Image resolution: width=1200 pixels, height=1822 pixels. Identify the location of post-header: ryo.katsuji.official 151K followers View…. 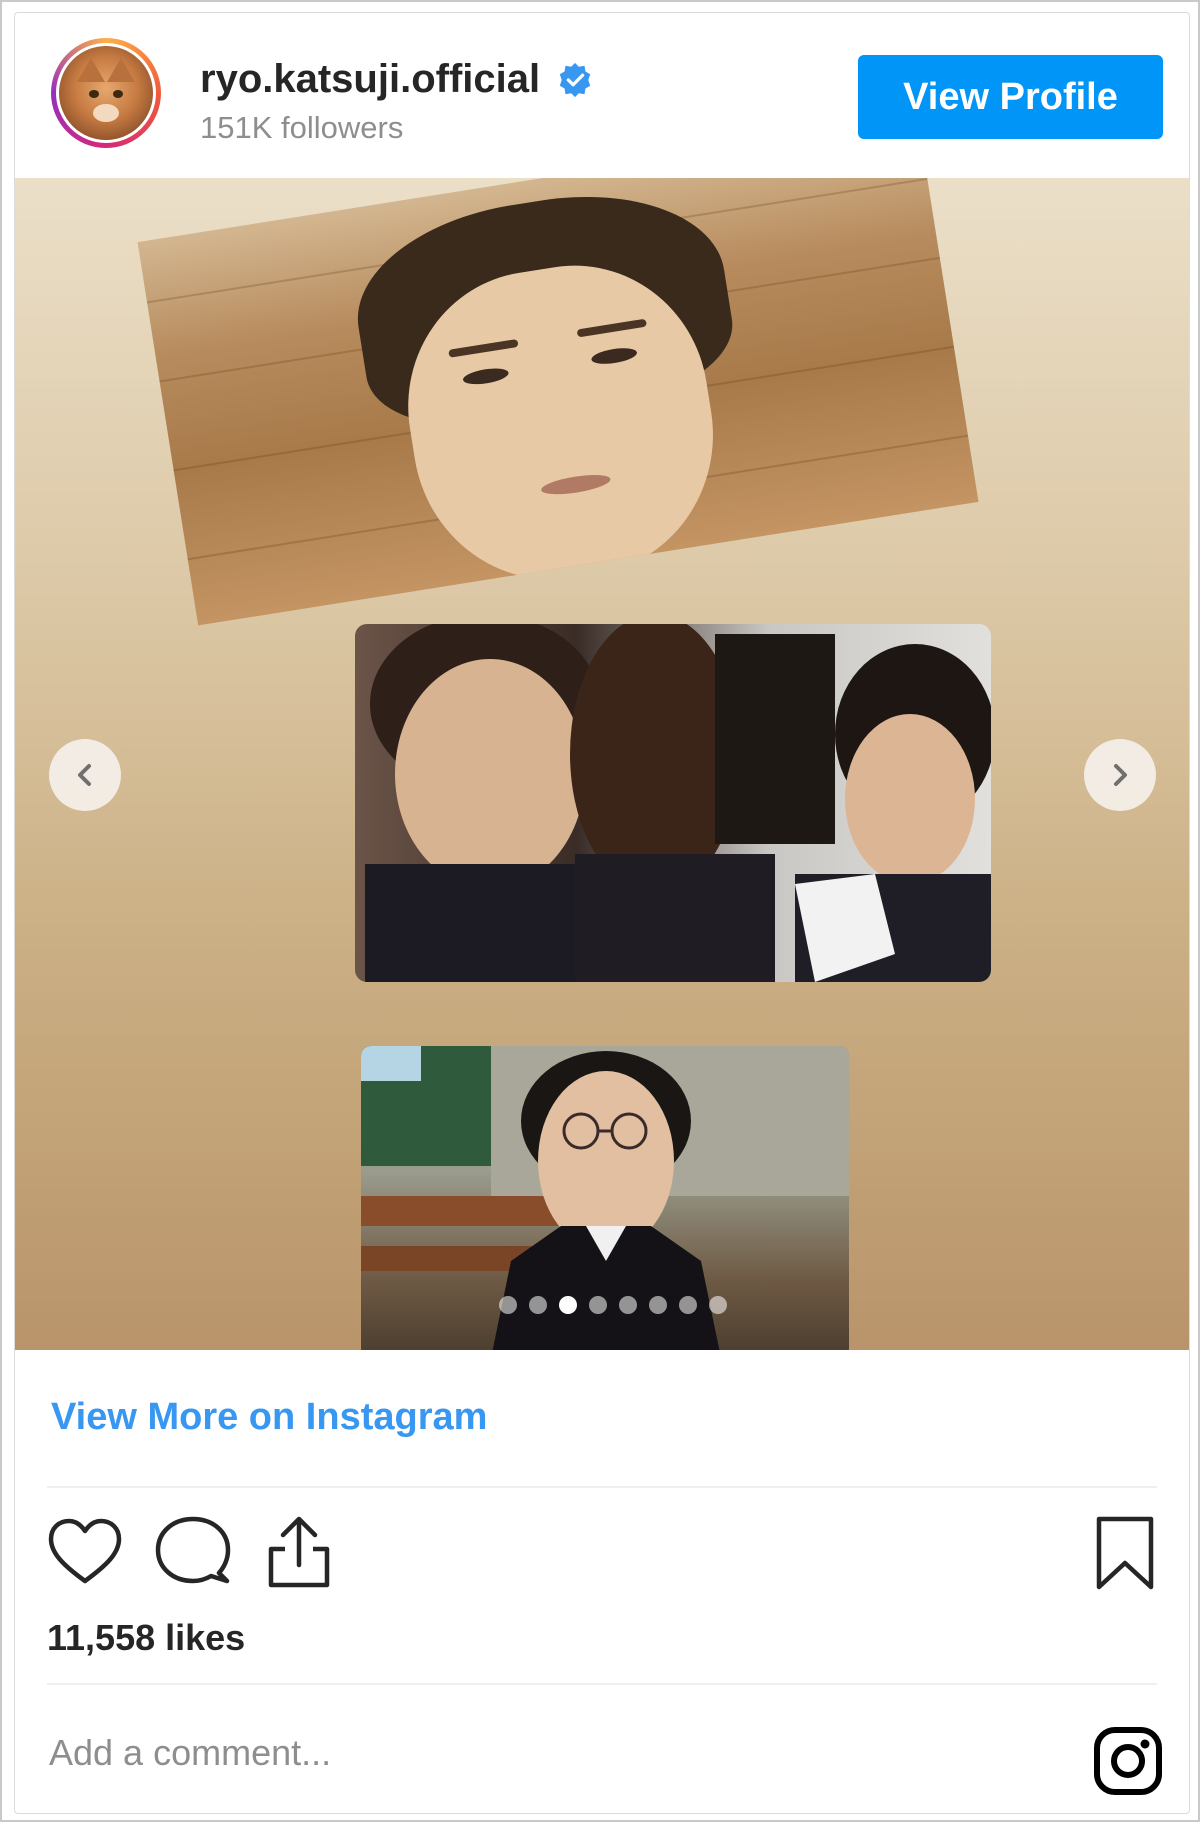
(602, 95).